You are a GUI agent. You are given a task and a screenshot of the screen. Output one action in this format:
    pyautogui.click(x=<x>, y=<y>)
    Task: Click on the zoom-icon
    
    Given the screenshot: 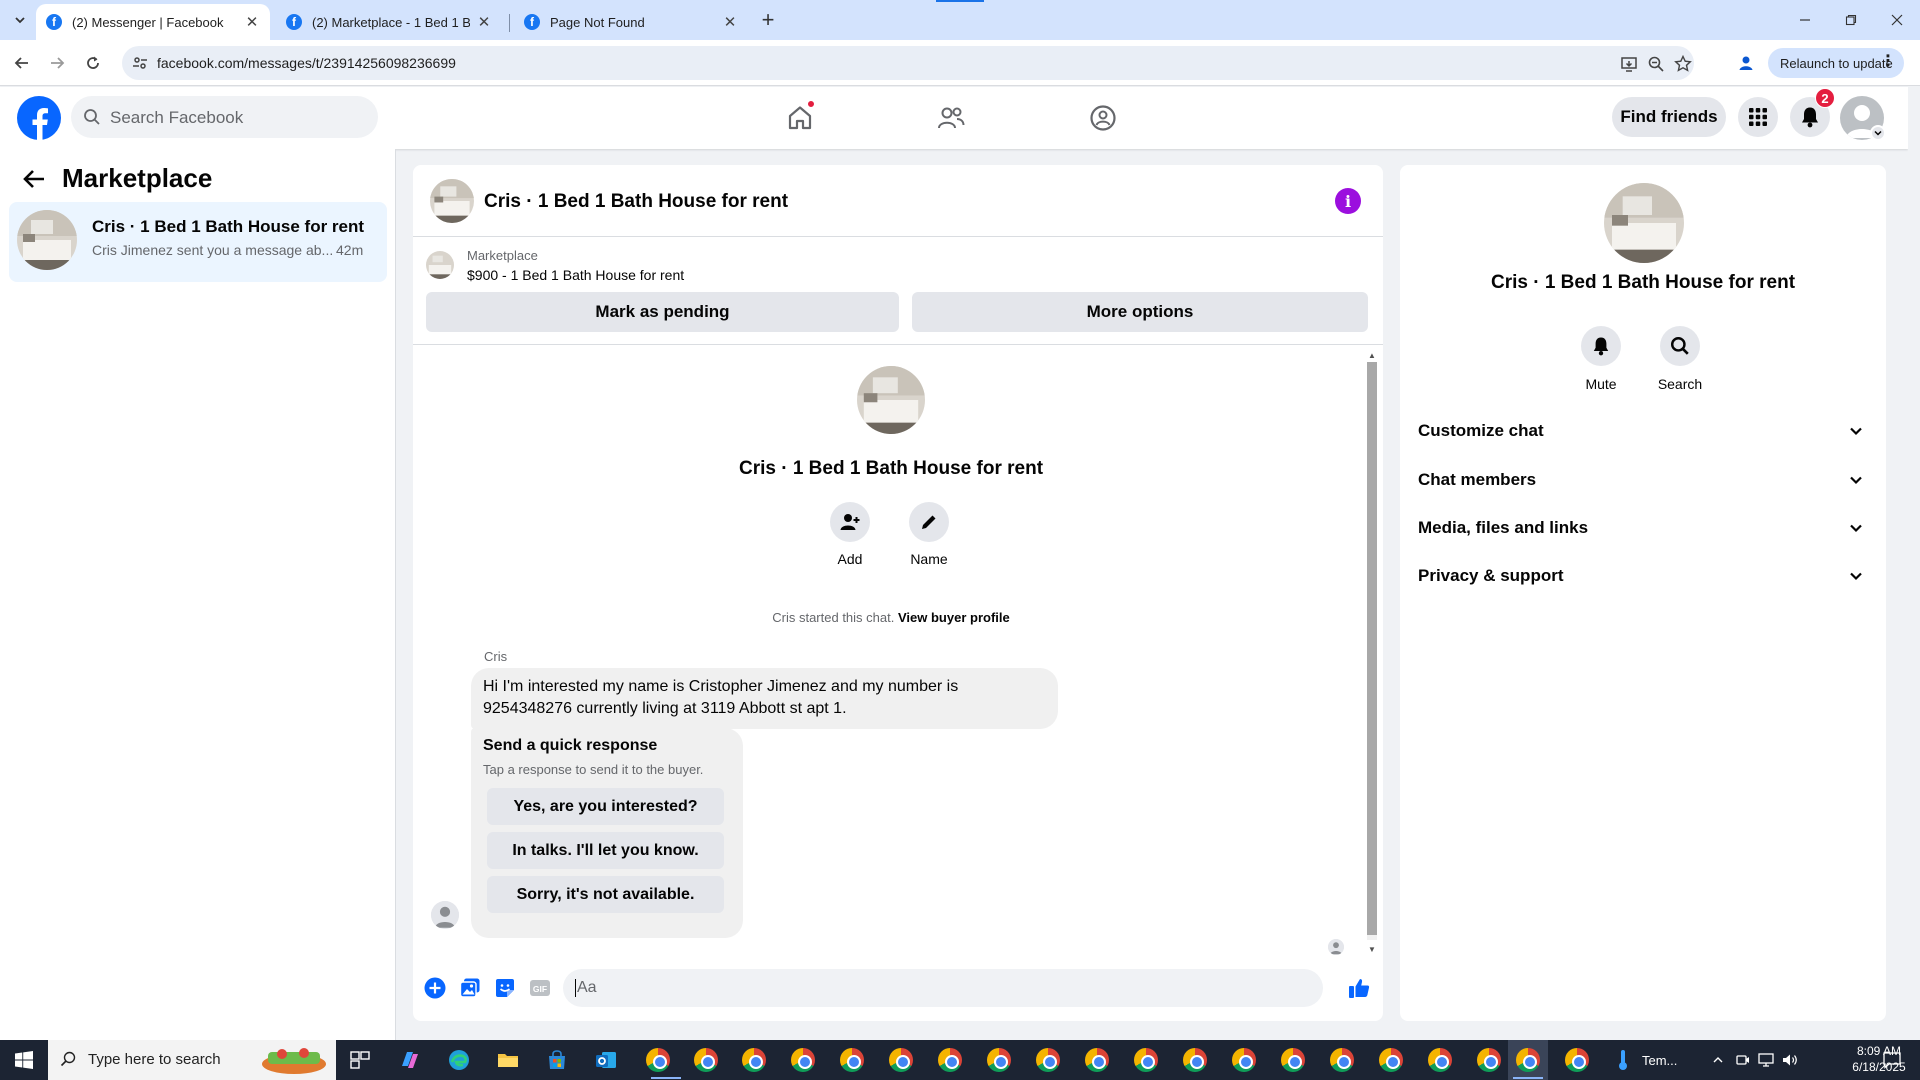 What is the action you would take?
    pyautogui.click(x=1656, y=64)
    